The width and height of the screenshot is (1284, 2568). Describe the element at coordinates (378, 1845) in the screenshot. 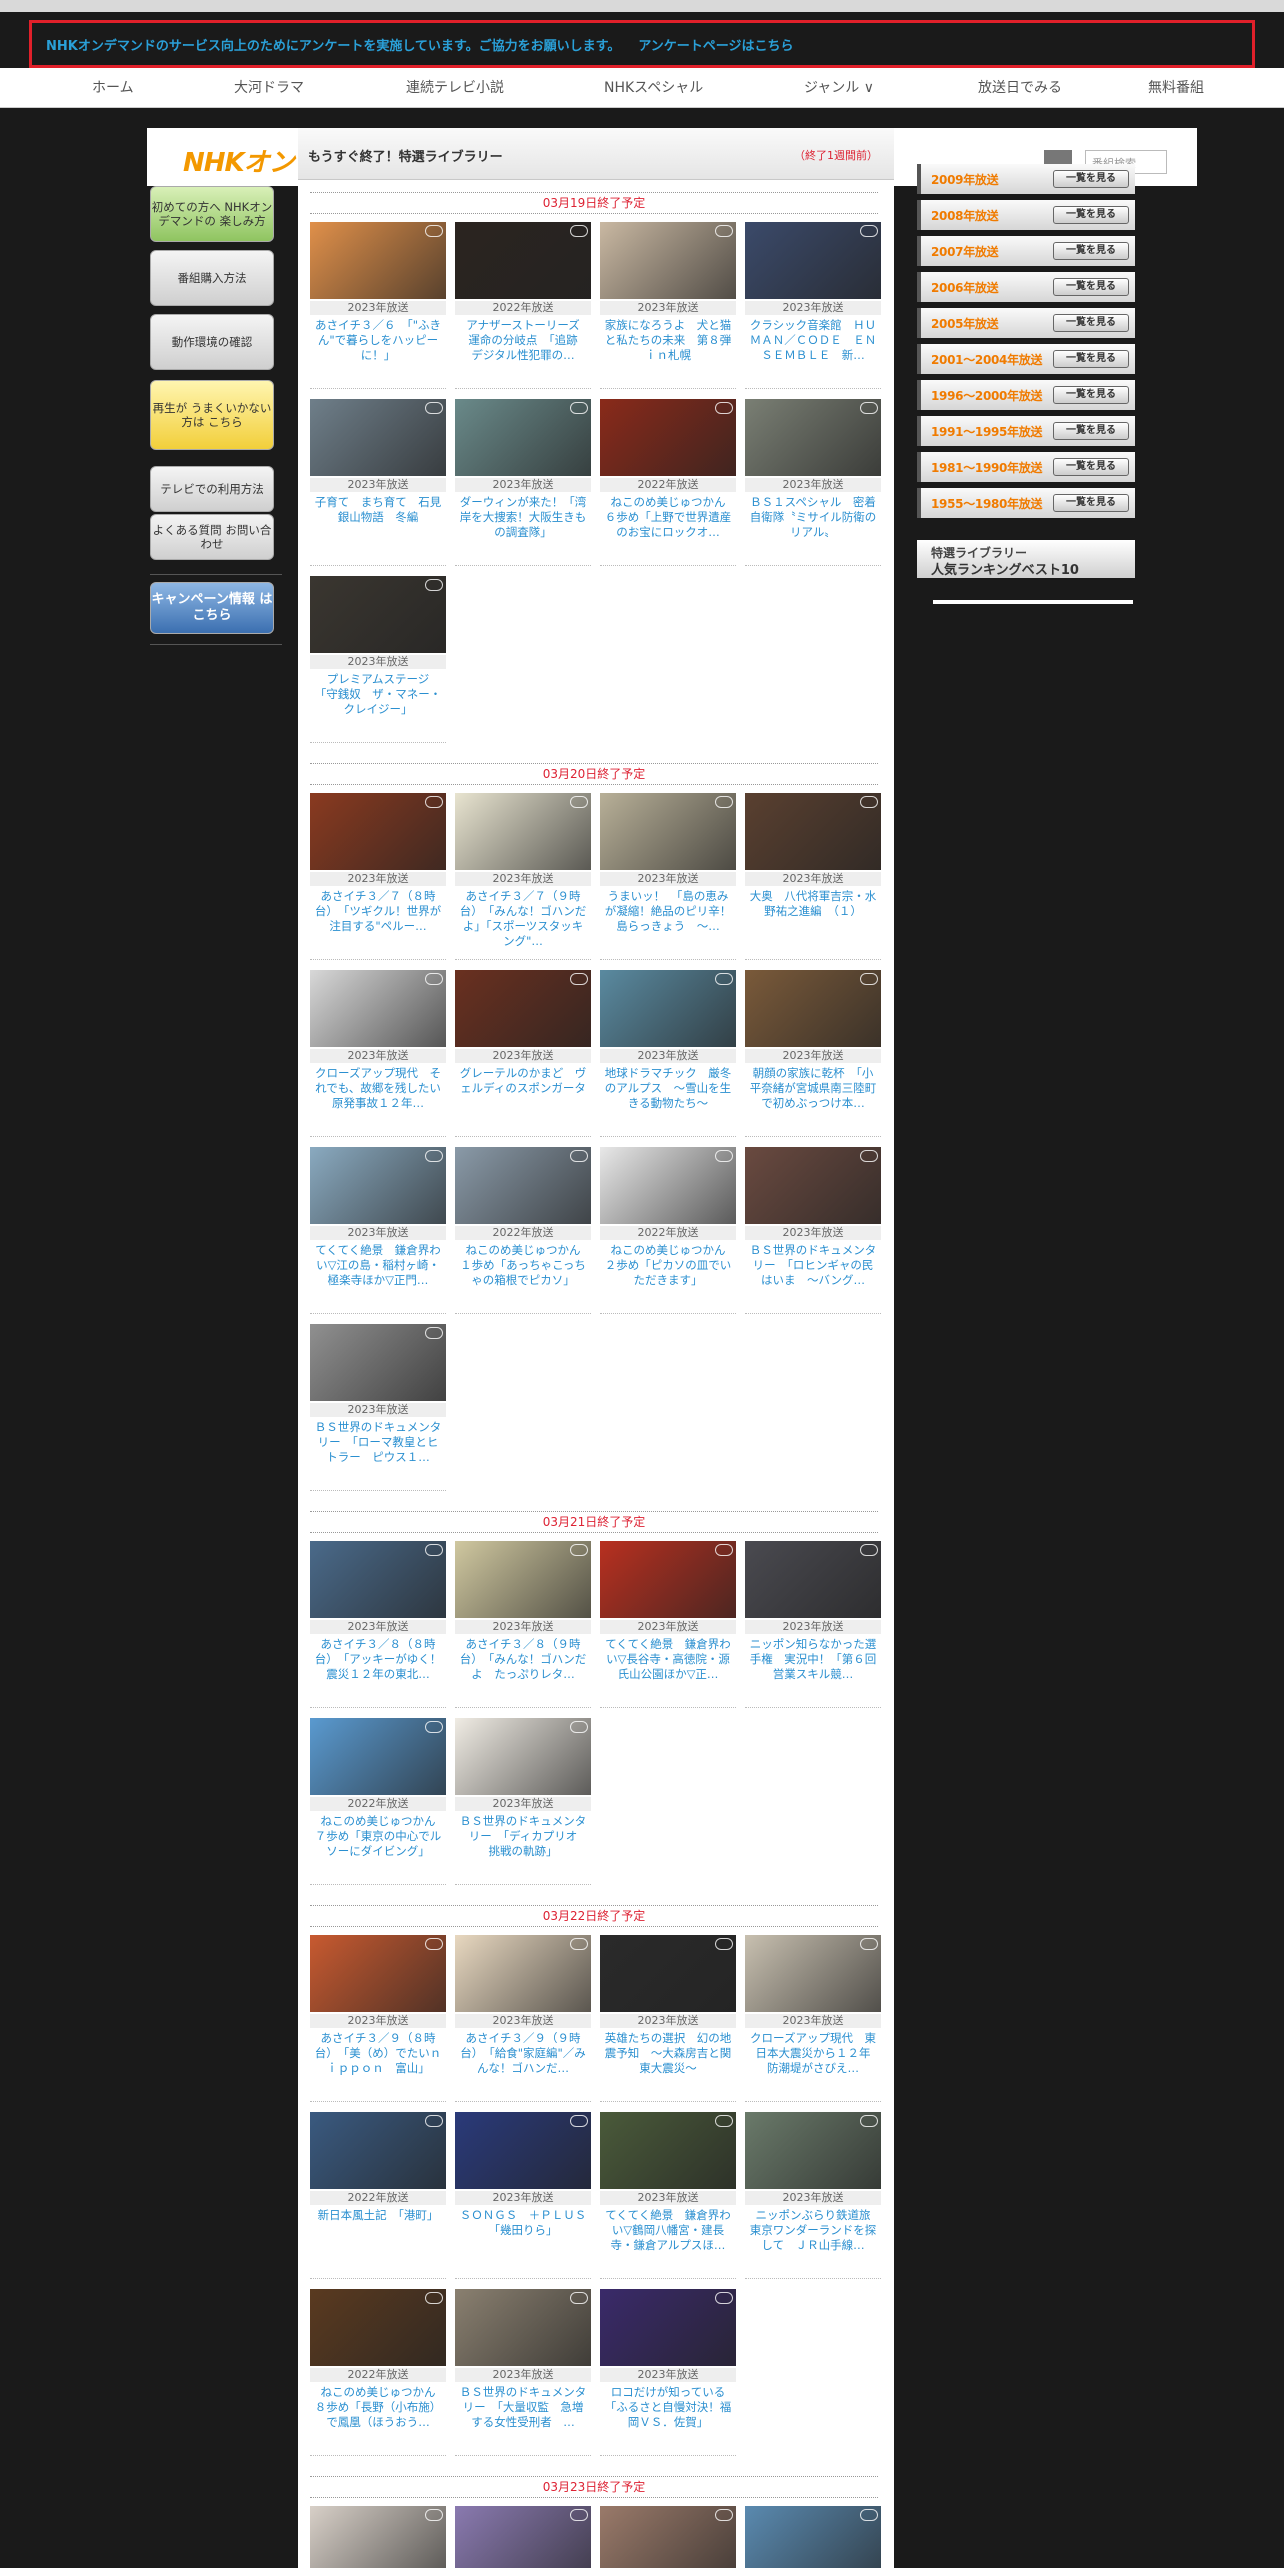

I see `program-title-link: ねこのめ美じゅつかん ７歩め「東京の中心でルソーにダイビング」` at that location.